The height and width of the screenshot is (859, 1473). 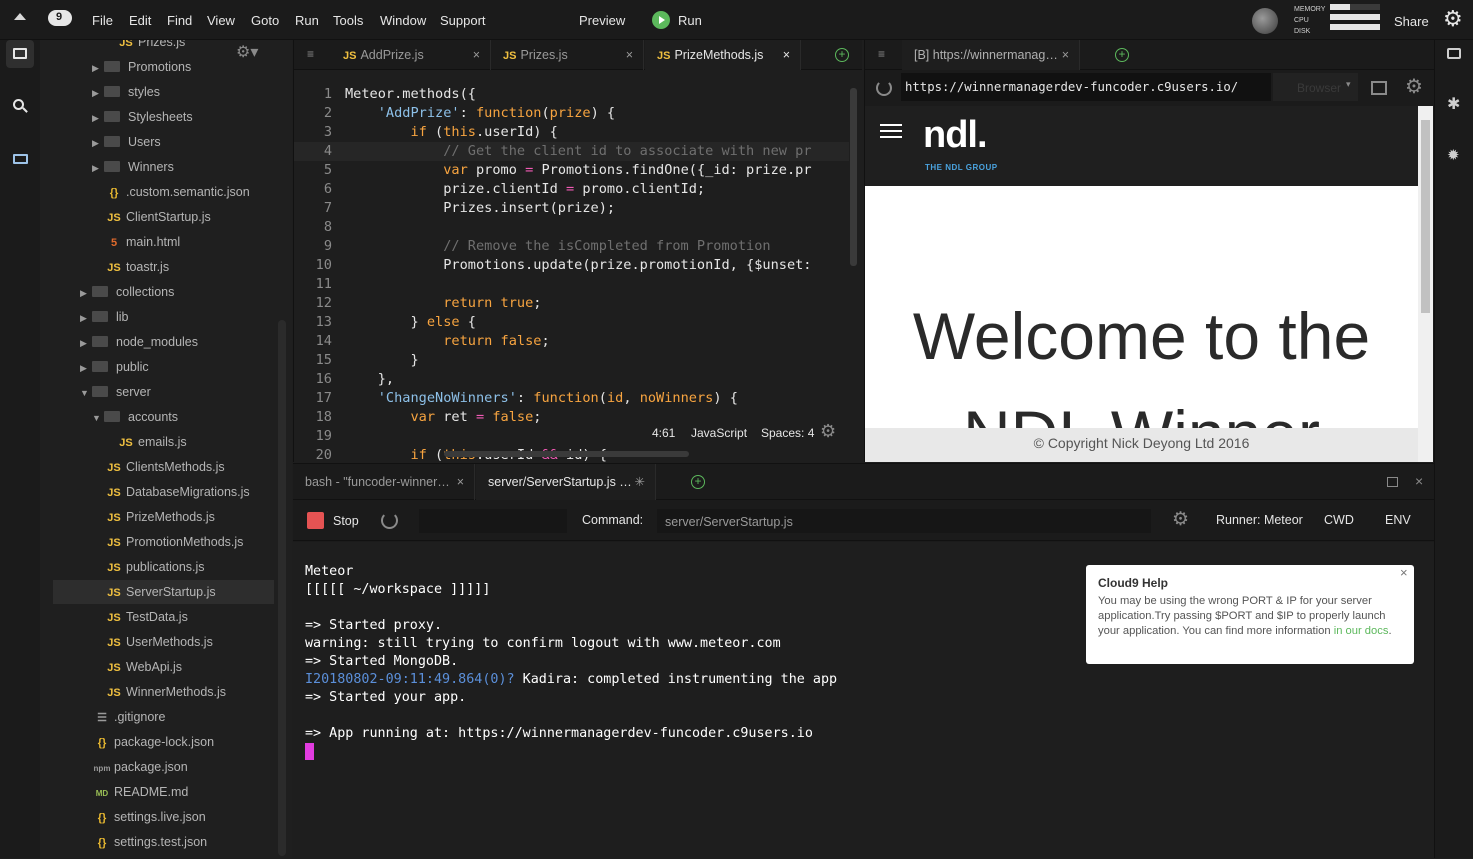 What do you see at coordinates (247, 52) in the screenshot?
I see `tree-settings-gear-icon: ⚙▾` at bounding box center [247, 52].